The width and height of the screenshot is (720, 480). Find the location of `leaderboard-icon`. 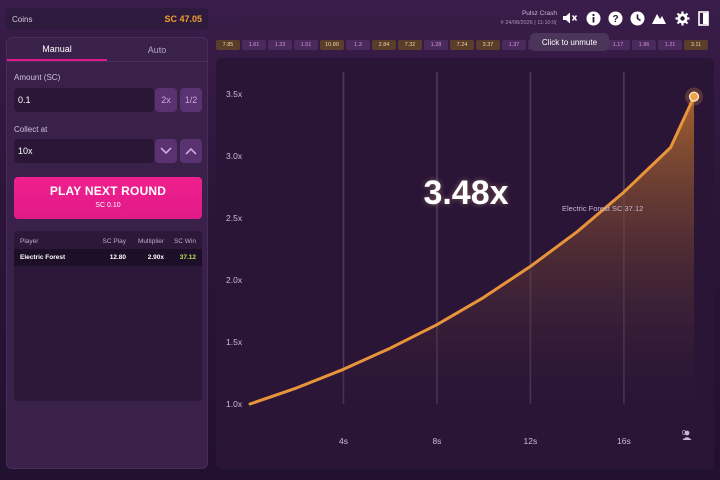

leaderboard-icon is located at coordinates (659, 18).